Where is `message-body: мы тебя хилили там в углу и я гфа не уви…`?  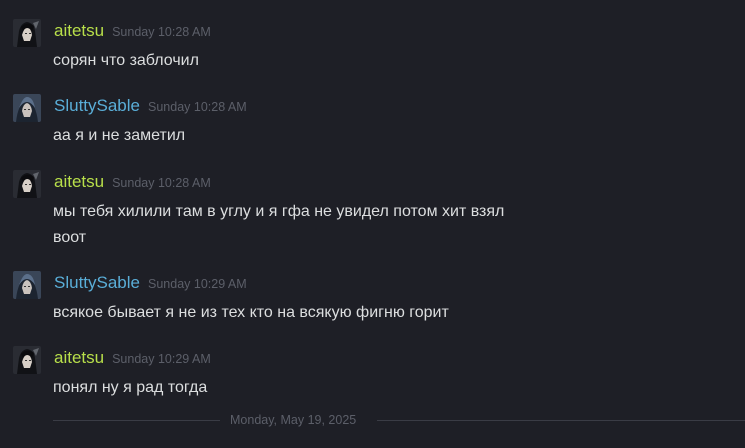 message-body: мы тебя хилили там в углу и я гфа не уви… is located at coordinates (278, 225).